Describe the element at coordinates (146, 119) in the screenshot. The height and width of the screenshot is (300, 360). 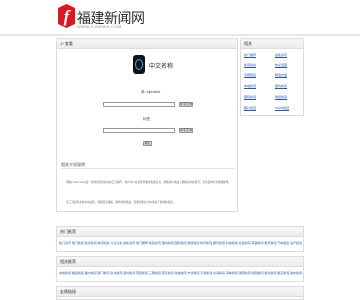
I see `search-label-2: 标签` at that location.